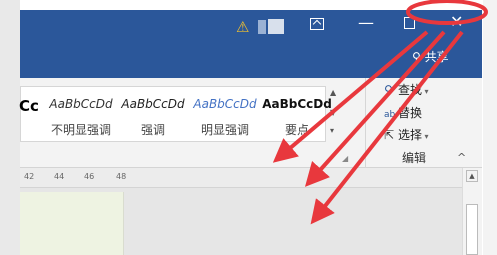  I want to click on style-label: 强调, so click(152, 130).